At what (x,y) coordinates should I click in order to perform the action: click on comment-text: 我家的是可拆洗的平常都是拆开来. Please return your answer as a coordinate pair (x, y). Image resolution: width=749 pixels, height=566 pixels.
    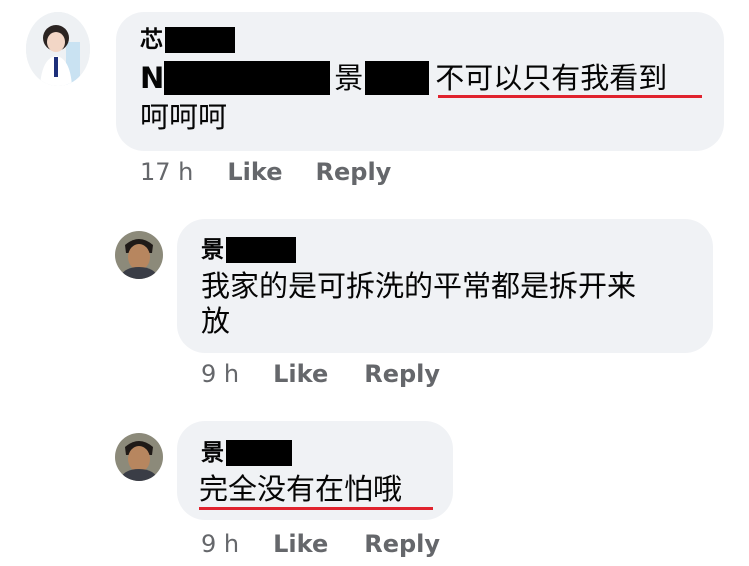
    Looking at the image, I should click on (419, 286).